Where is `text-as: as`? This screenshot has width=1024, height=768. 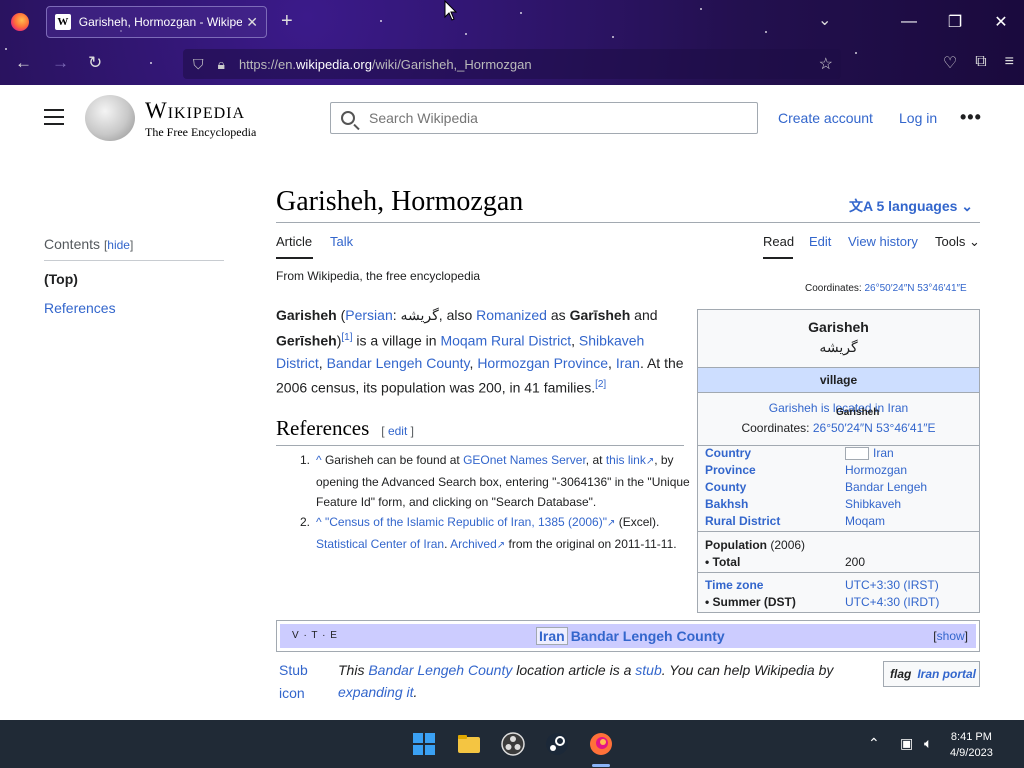
text-as: as is located at coordinates (558, 315).